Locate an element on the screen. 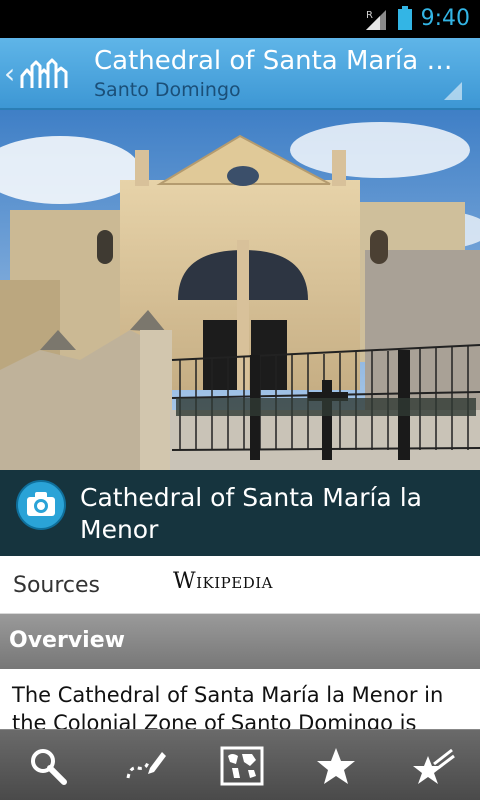 The width and height of the screenshot is (480, 800). world-map-icon is located at coordinates (242, 766).